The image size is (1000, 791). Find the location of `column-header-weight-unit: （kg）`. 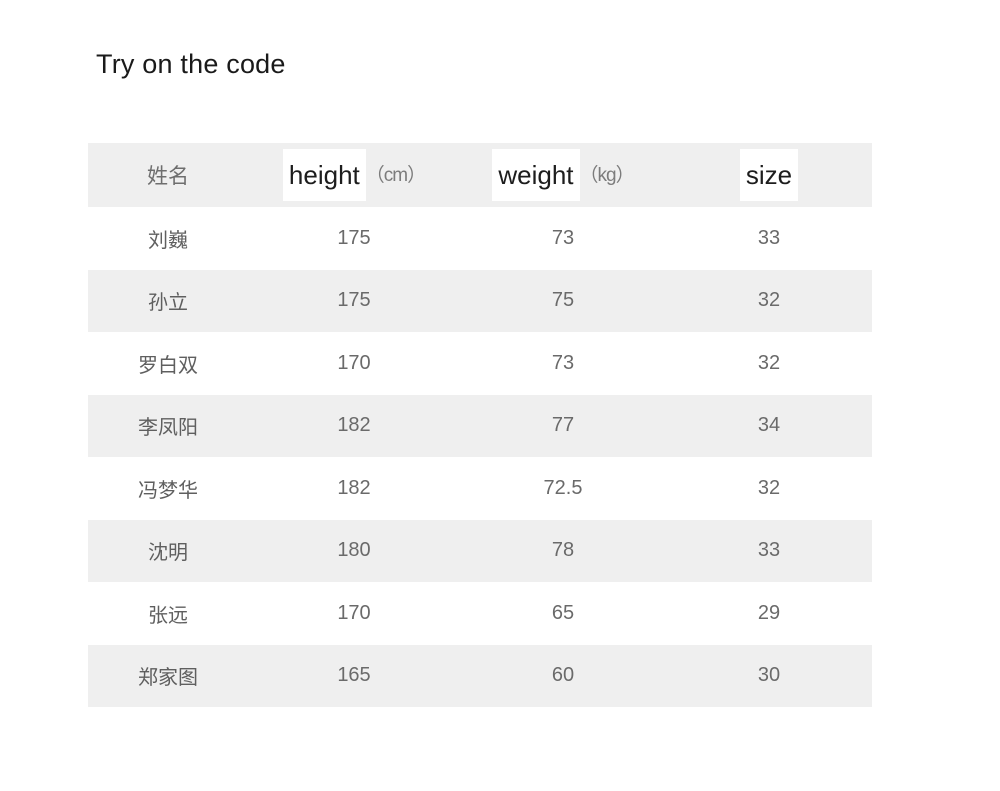

column-header-weight-unit: （kg） is located at coordinates (607, 175).